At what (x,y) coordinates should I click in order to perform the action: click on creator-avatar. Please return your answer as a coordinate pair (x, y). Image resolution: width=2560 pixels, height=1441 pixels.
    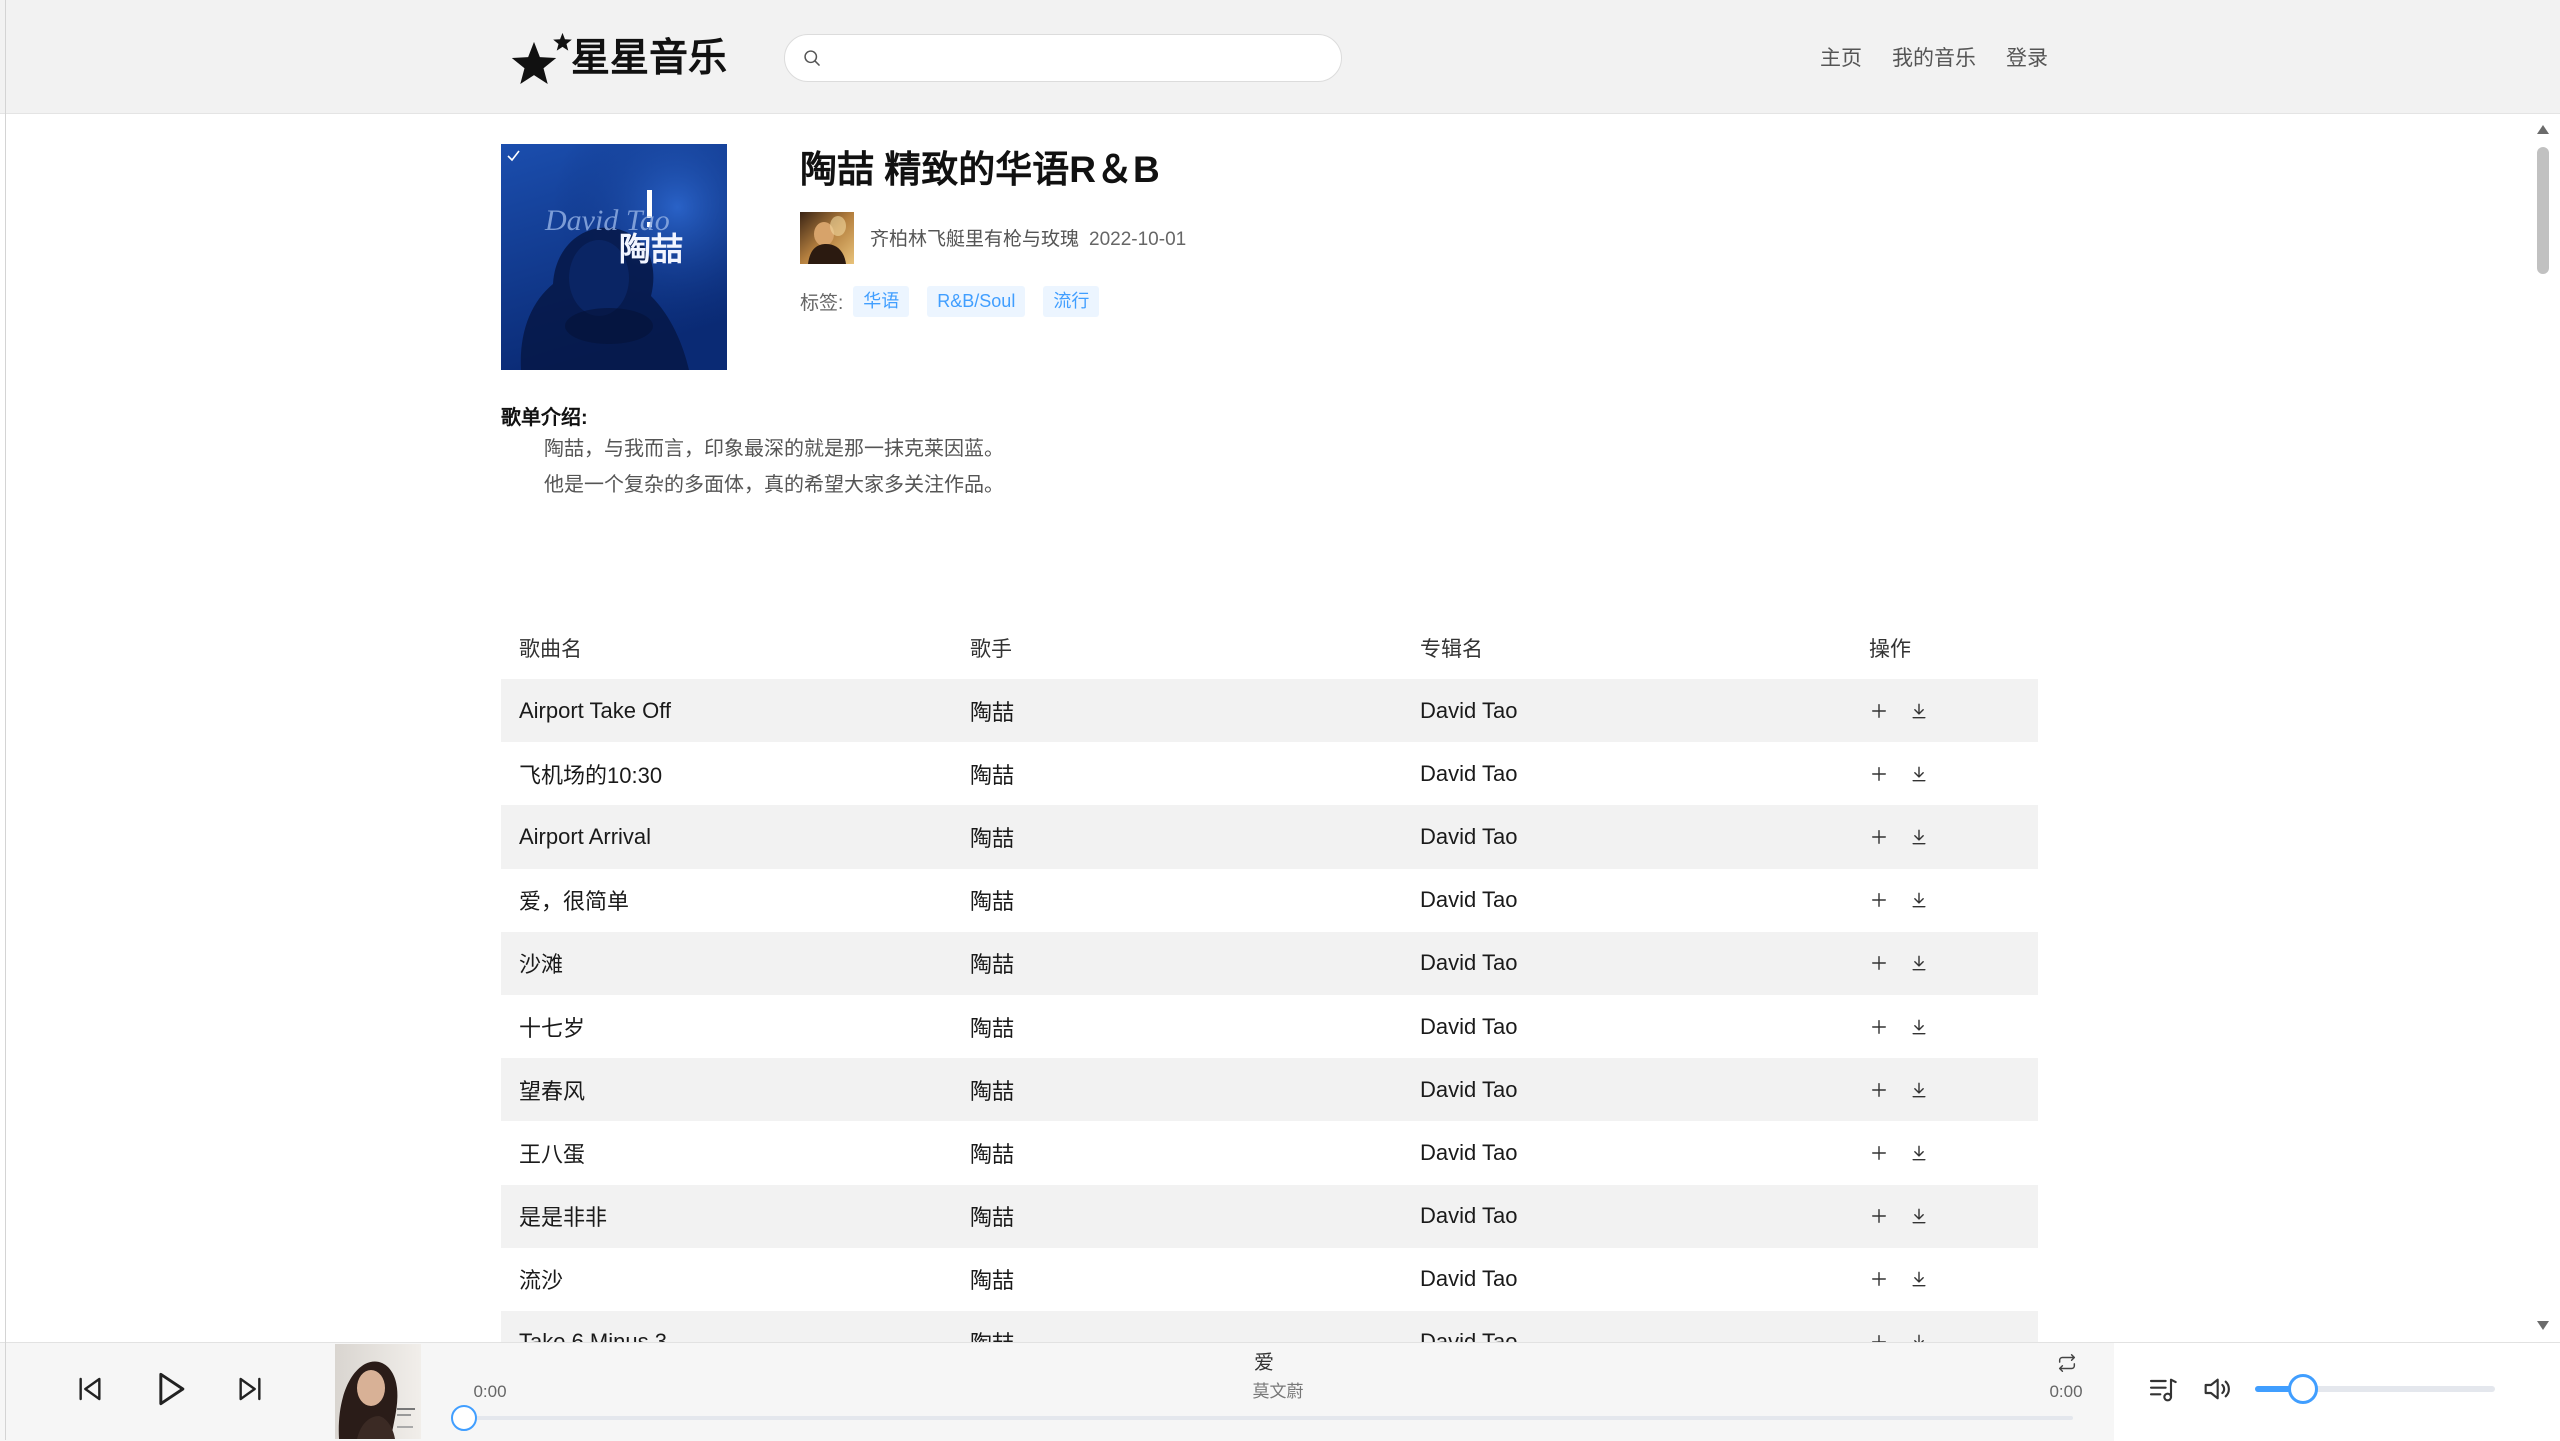
    Looking at the image, I should click on (827, 238).